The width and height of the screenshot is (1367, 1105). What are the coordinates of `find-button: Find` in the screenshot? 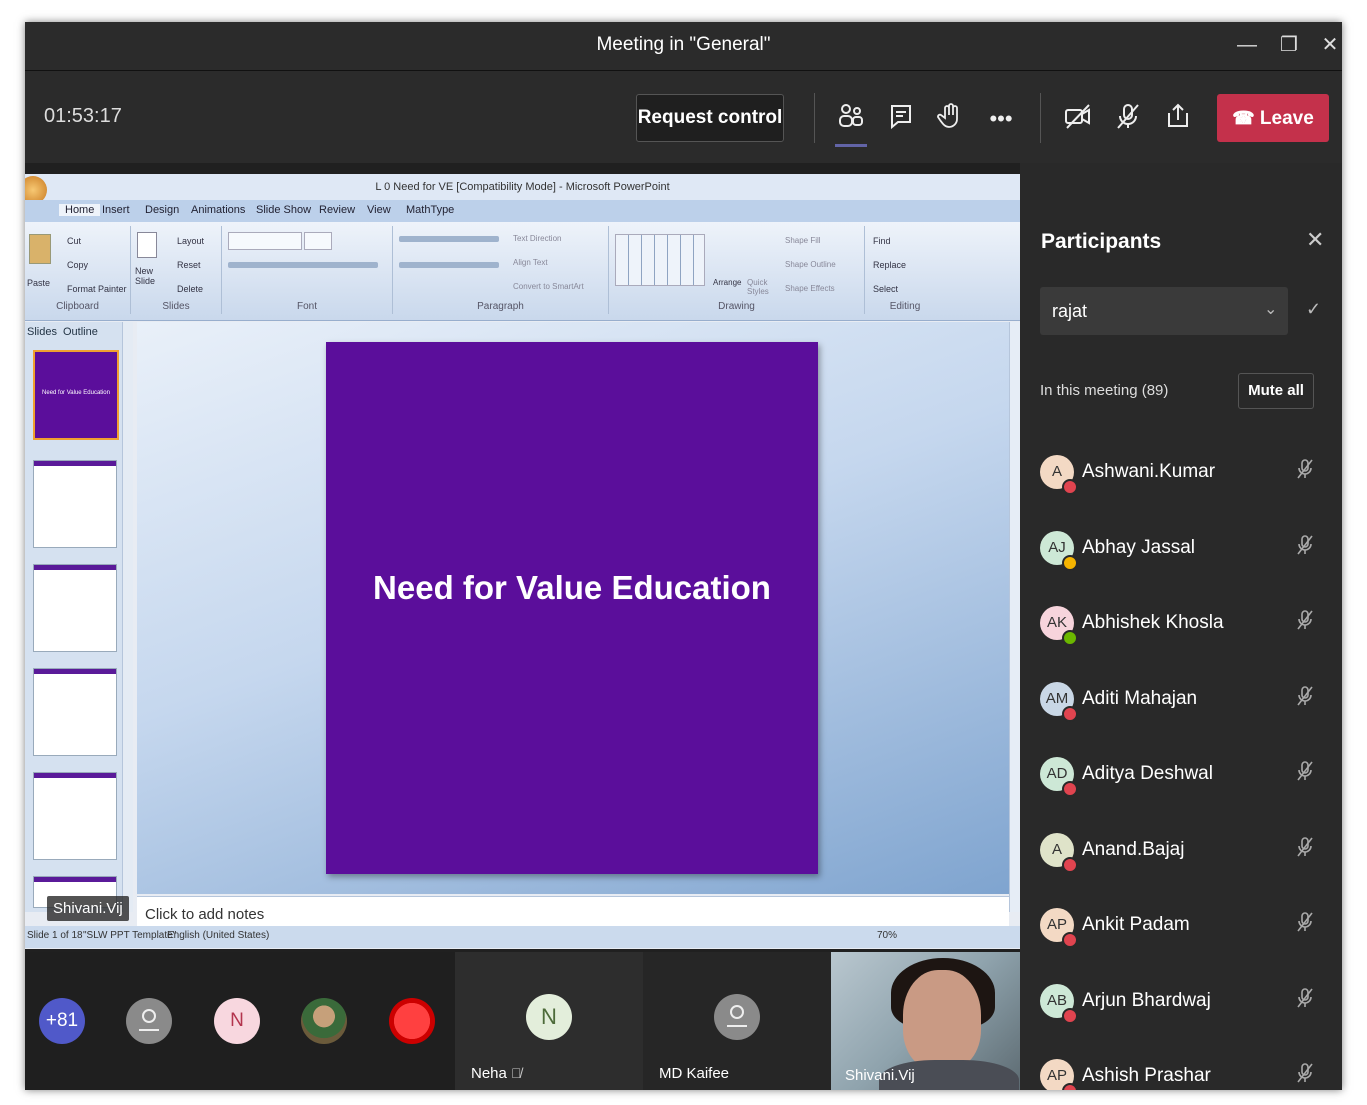 It's located at (882, 241).